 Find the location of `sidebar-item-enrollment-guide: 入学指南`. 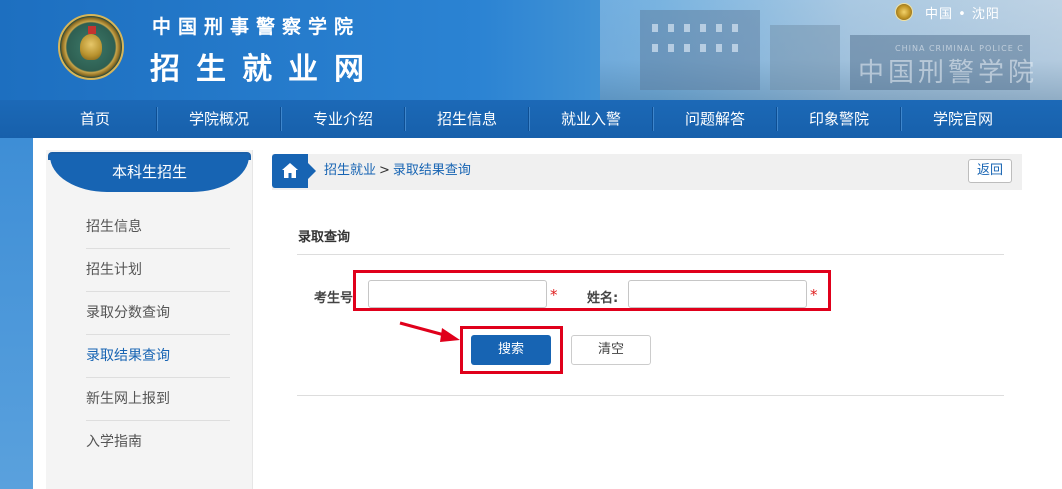

sidebar-item-enrollment-guide: 入学指南 is located at coordinates (158, 442).